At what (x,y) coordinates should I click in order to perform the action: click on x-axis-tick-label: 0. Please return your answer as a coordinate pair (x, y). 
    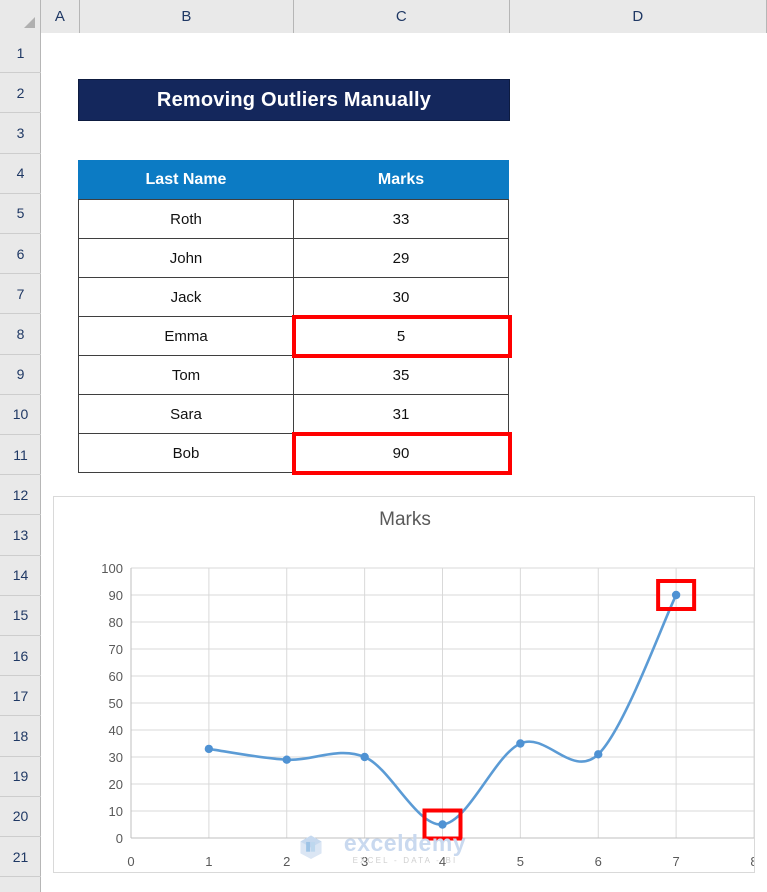
    Looking at the image, I should click on (130, 861).